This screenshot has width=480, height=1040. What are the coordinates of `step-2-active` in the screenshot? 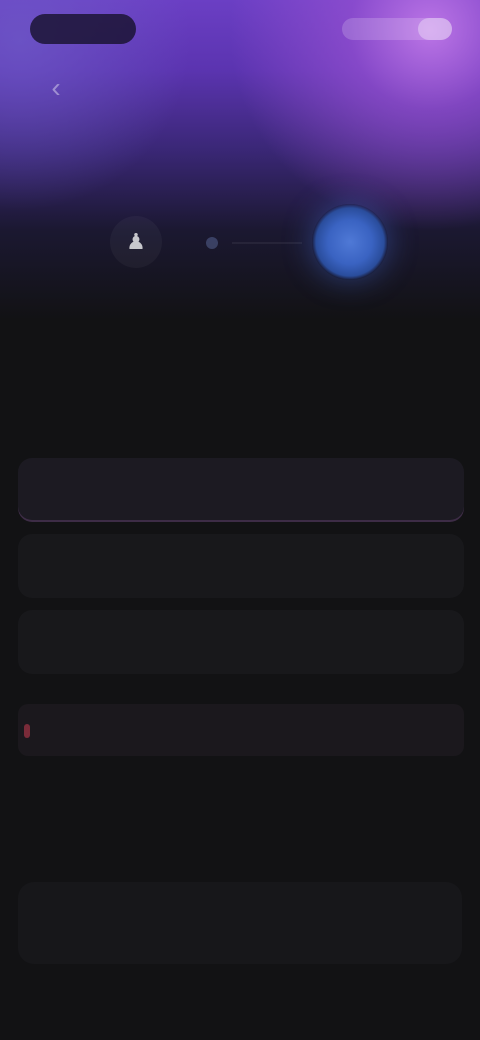 It's located at (350, 242).